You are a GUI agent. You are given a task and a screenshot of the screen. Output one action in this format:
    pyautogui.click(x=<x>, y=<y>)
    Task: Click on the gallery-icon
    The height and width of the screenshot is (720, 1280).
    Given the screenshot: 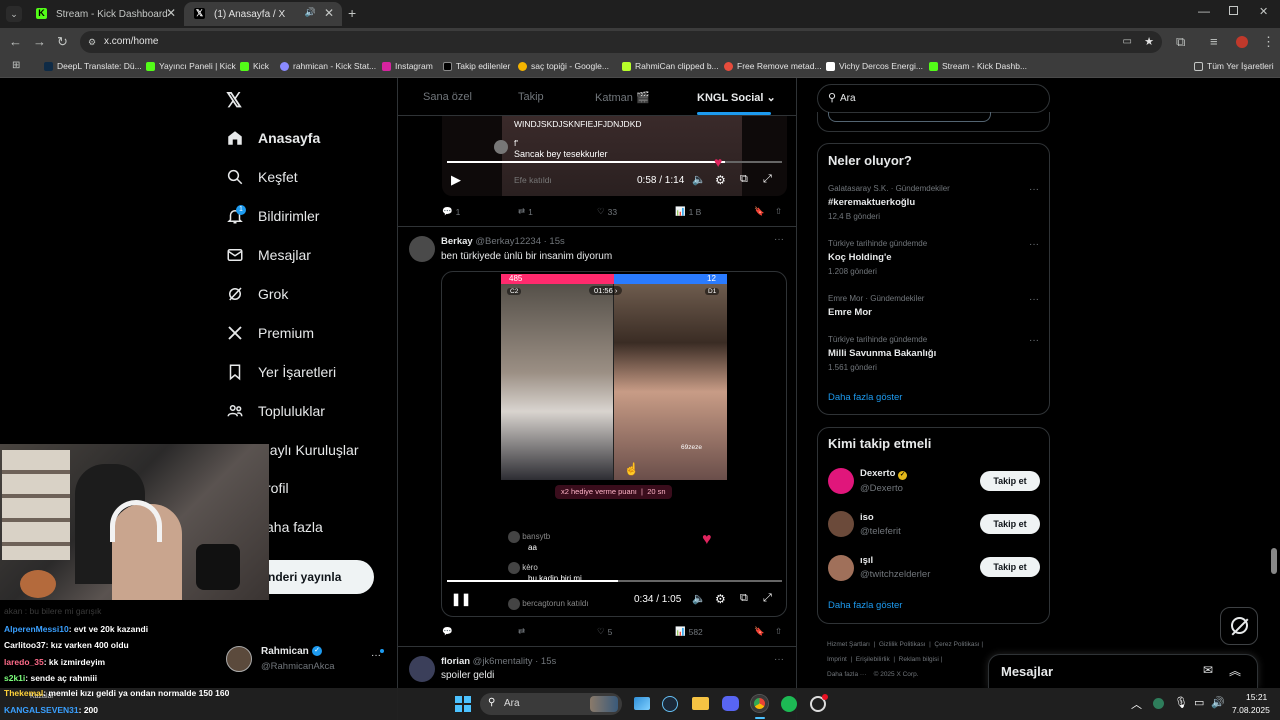 What is the action you would take?
    pyautogui.click(x=642, y=703)
    